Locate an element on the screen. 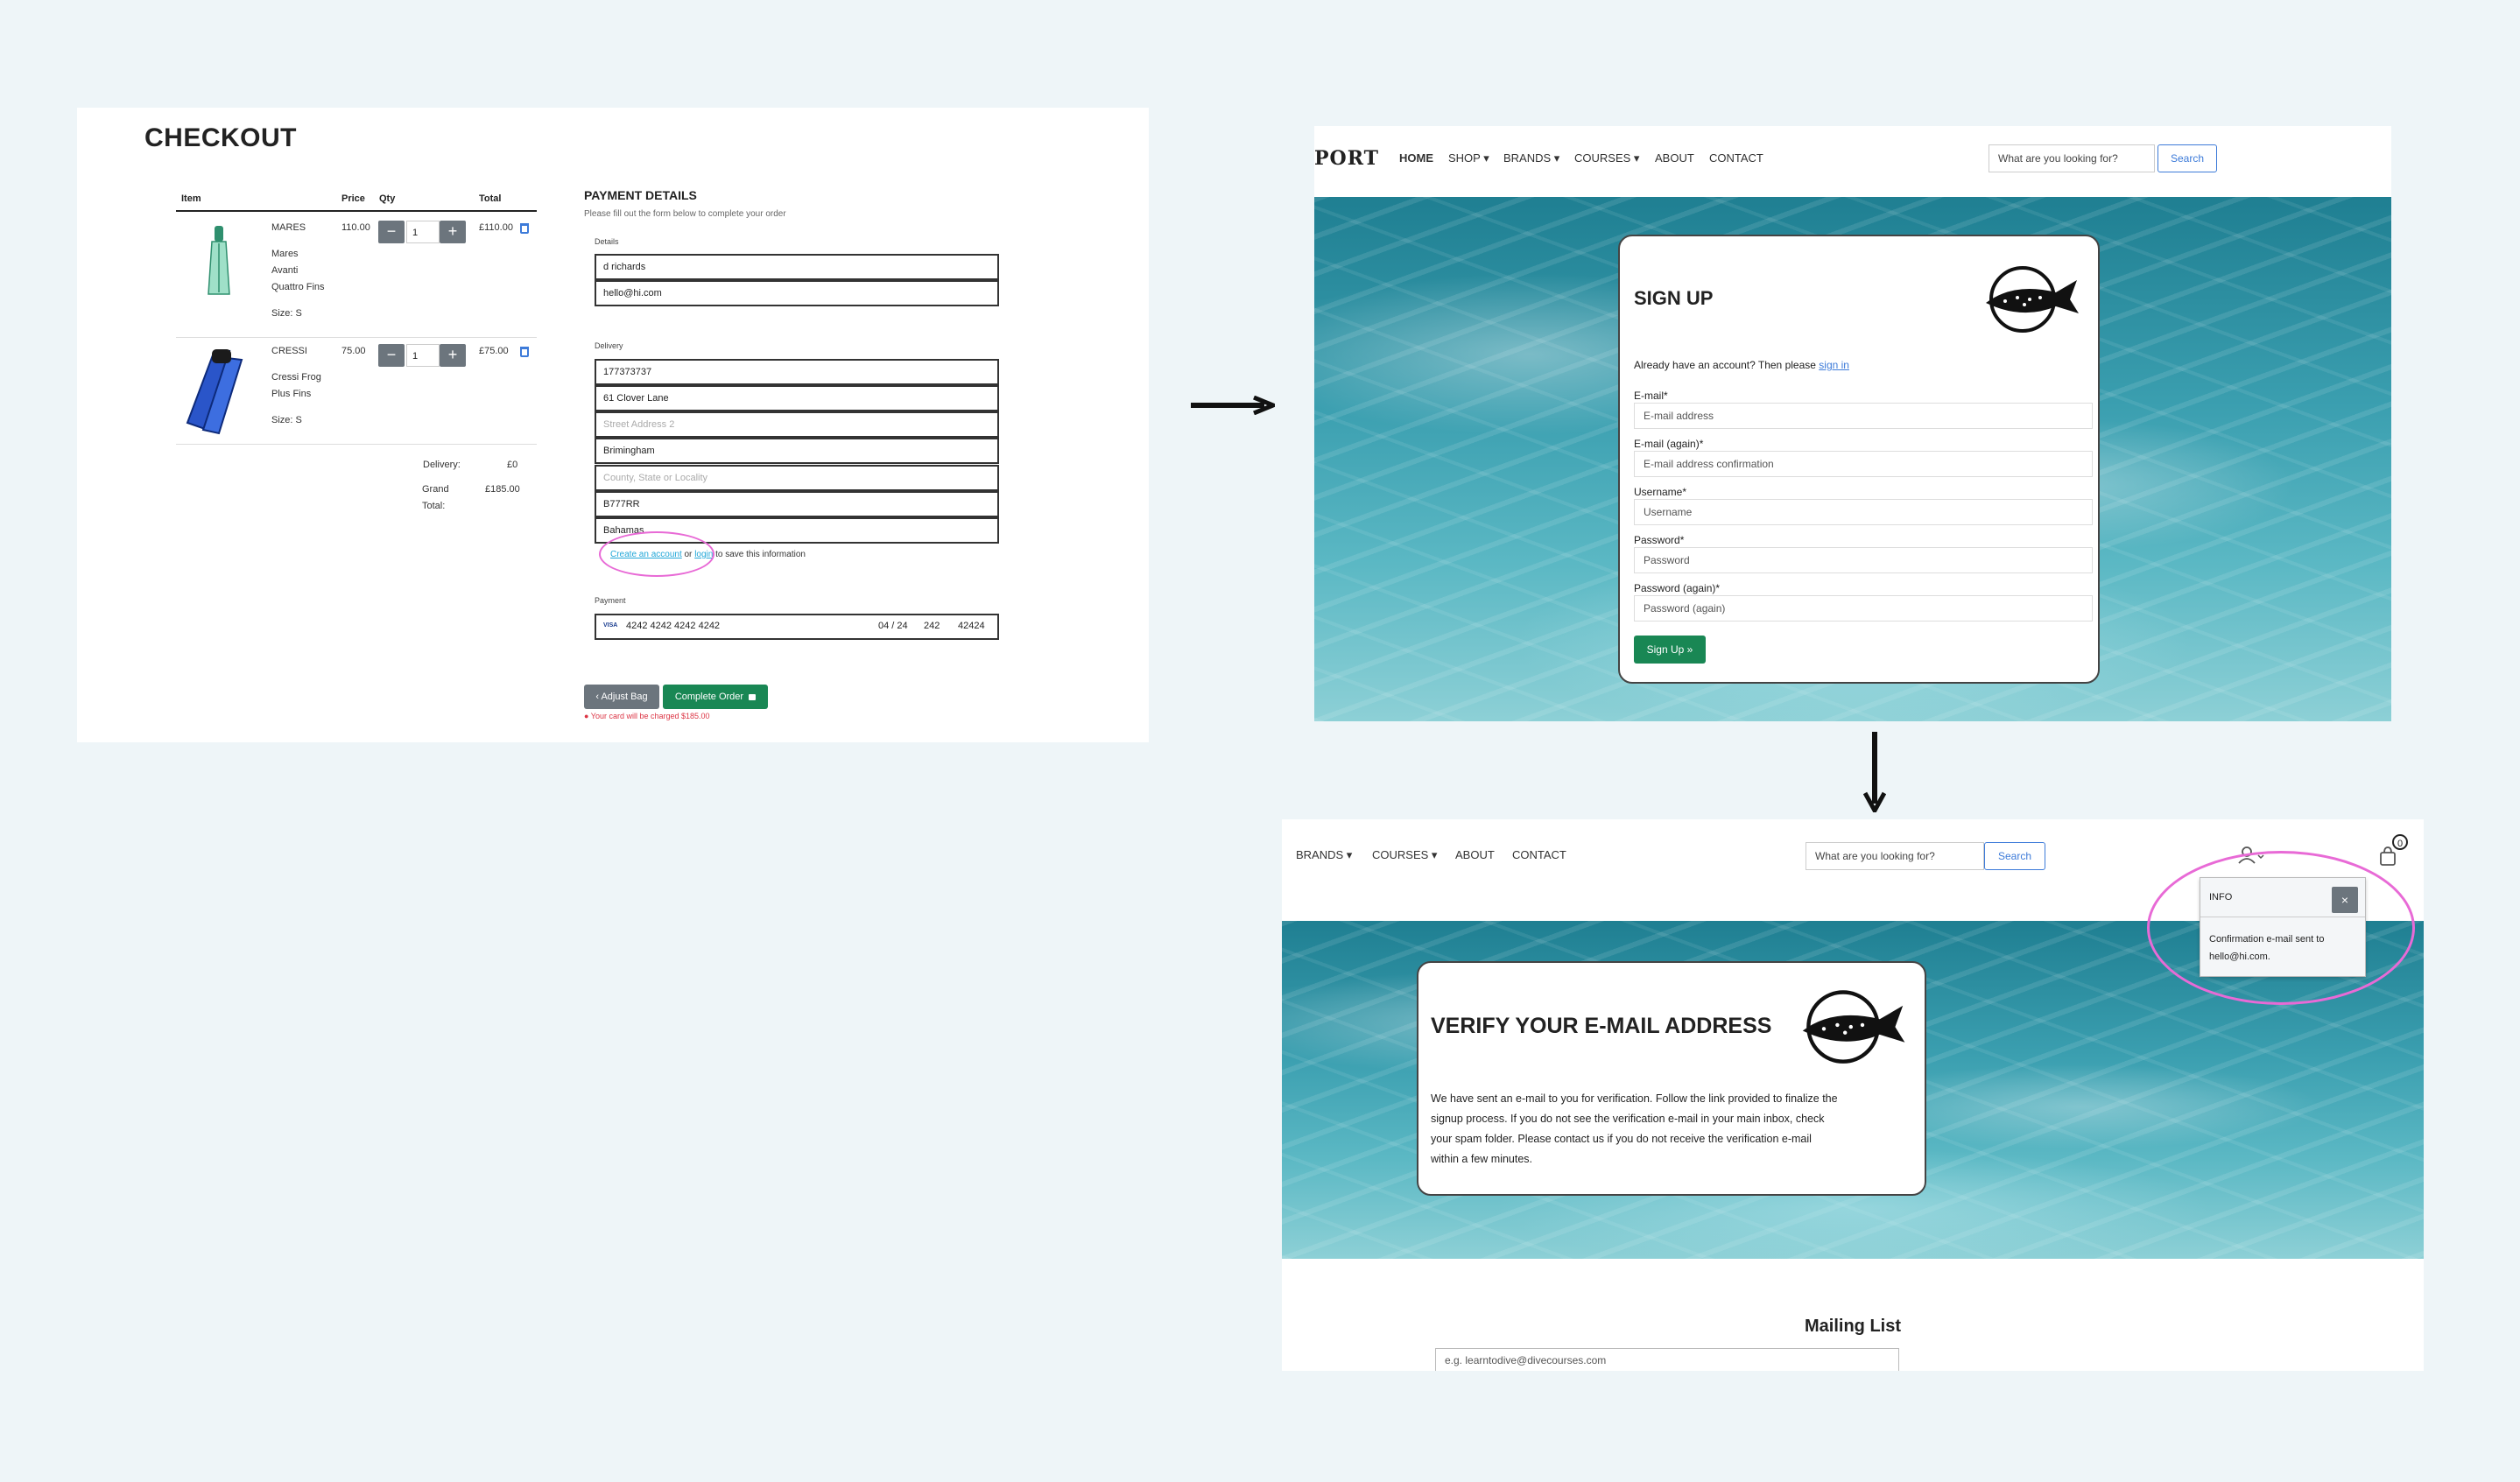 The width and height of the screenshot is (2520, 1482). item-total: £110.00 is located at coordinates (496, 227).